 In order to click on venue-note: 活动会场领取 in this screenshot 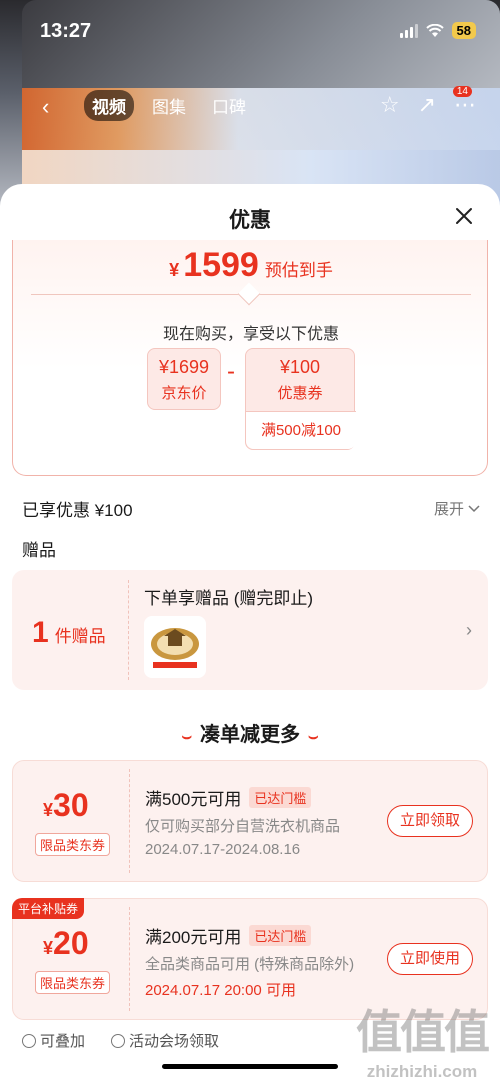, I will do `click(165, 1040)`.